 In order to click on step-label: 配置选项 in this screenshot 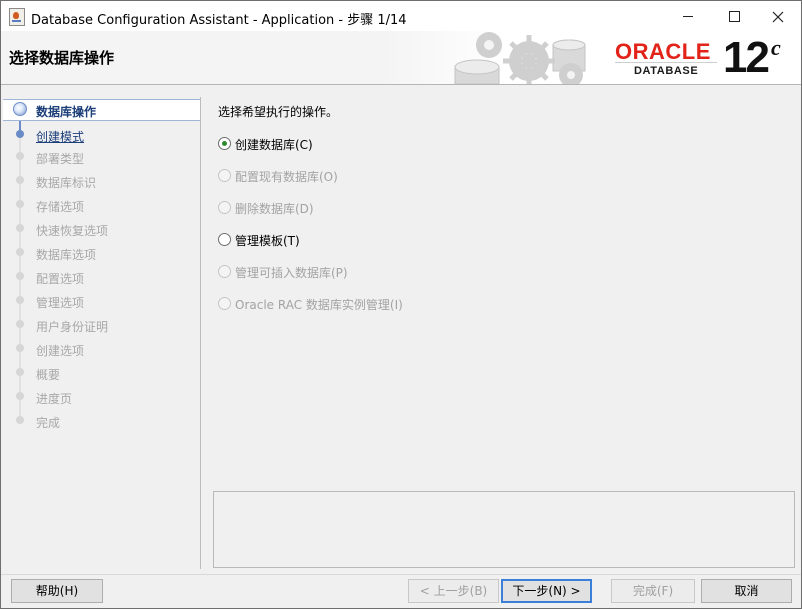, I will do `click(60, 279)`.